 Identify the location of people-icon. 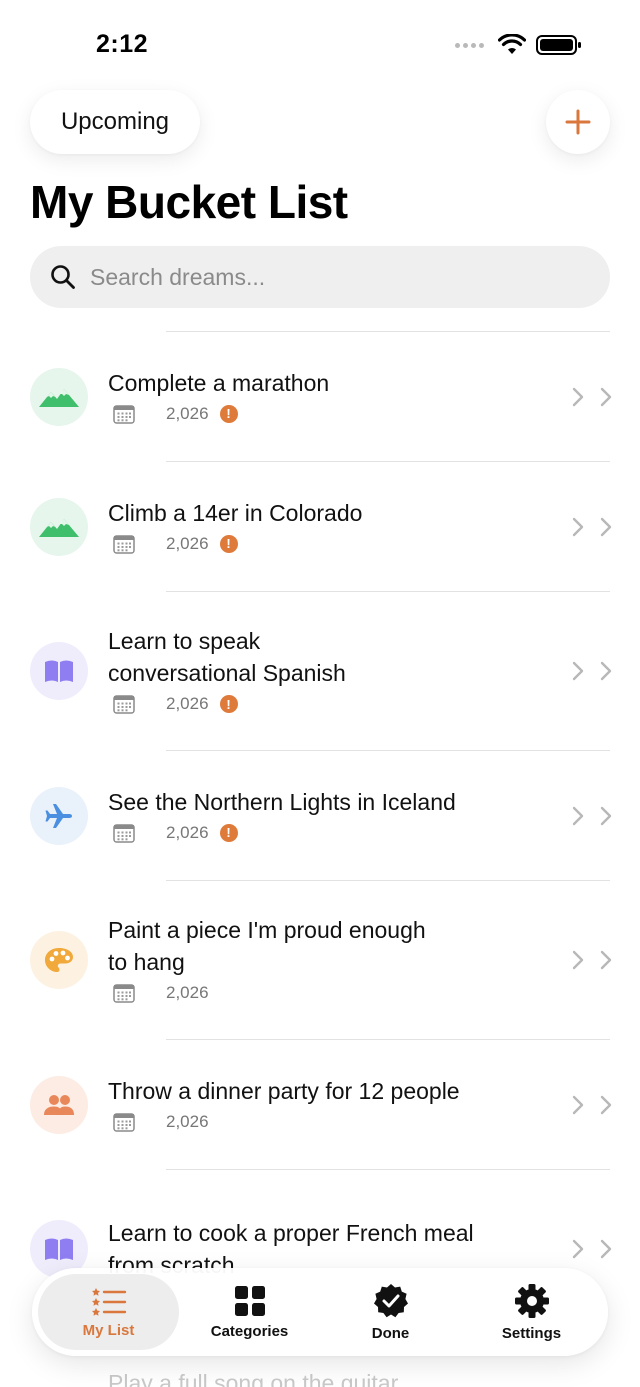
(59, 1104).